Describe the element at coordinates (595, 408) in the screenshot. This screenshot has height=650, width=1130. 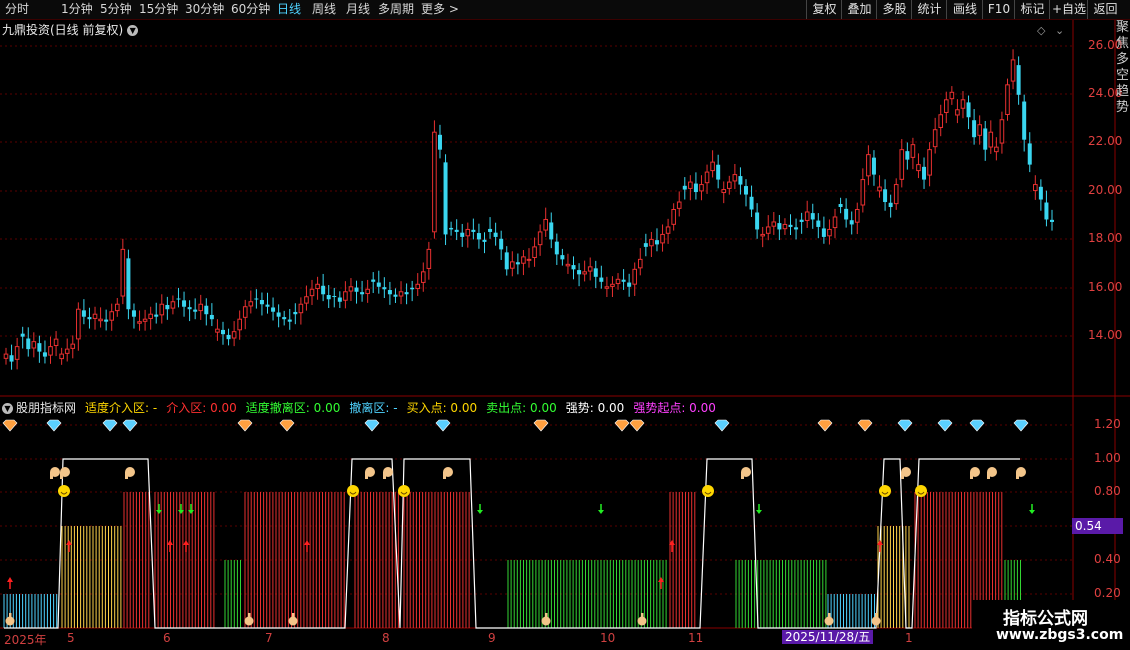
I see `indicator-legend-item: 强势: 0.00` at that location.